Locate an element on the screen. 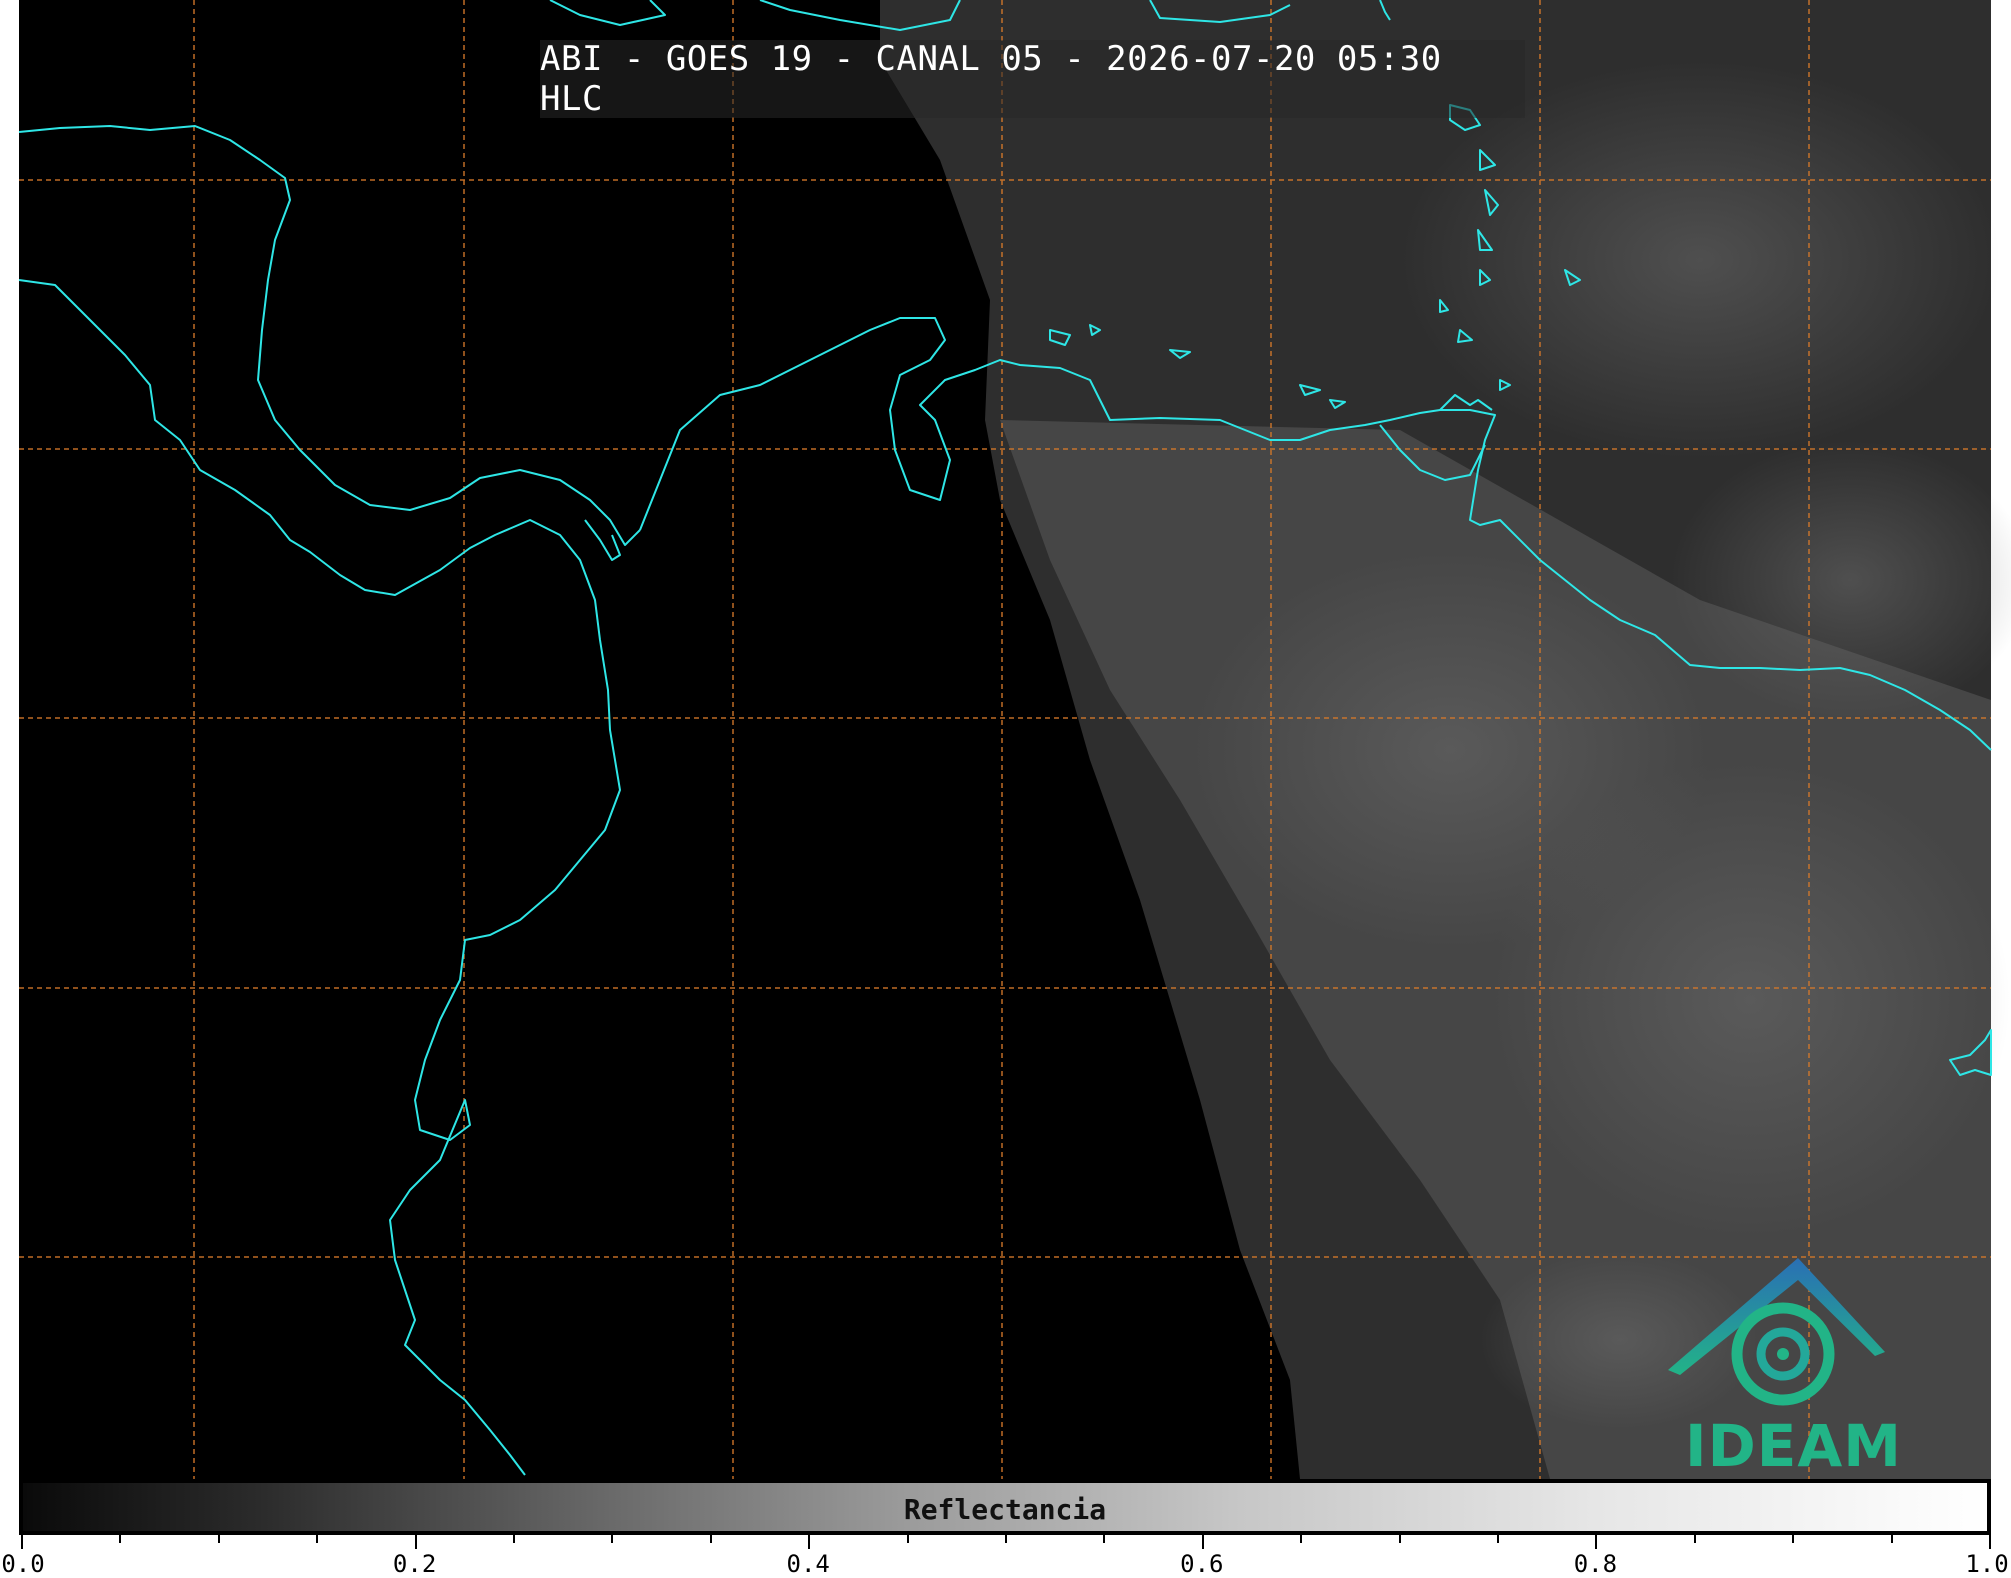  colorbar-tick-label: 0.4 is located at coordinates (808, 1564).